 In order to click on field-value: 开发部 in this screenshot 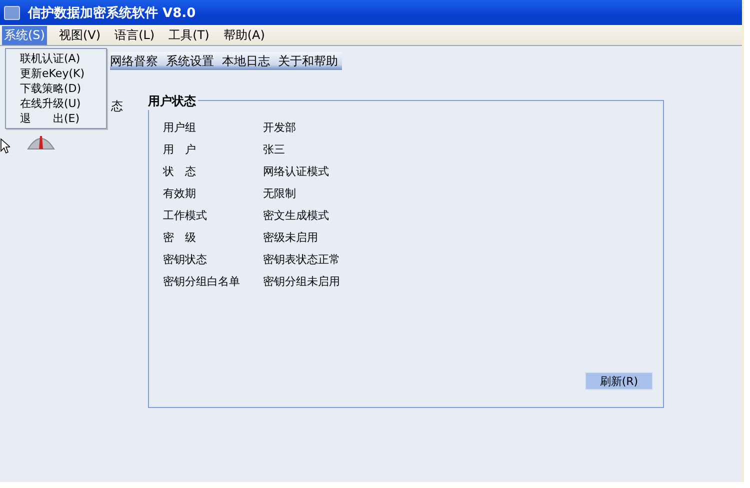, I will do `click(280, 128)`.